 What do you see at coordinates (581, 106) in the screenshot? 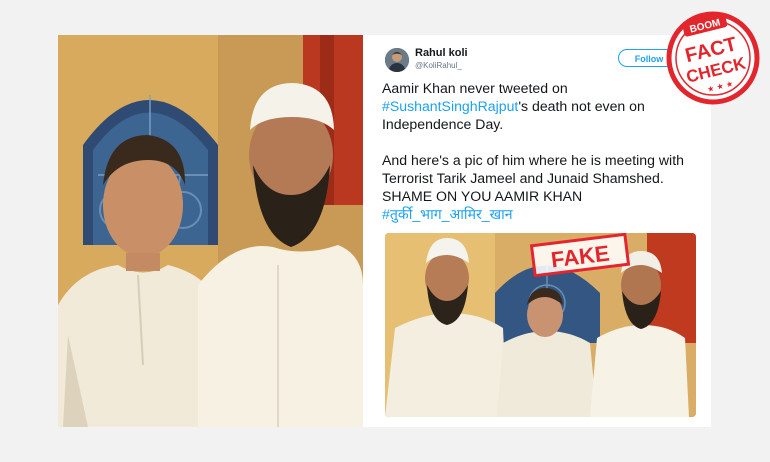
I see `tweet-line-2-rest: 's death not even on` at bounding box center [581, 106].